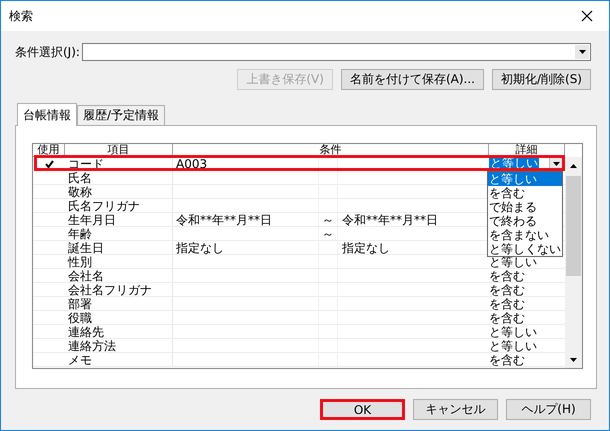 Image resolution: width=610 pixels, height=431 pixels. I want to click on tab: 履歴/予定情報, so click(121, 115).